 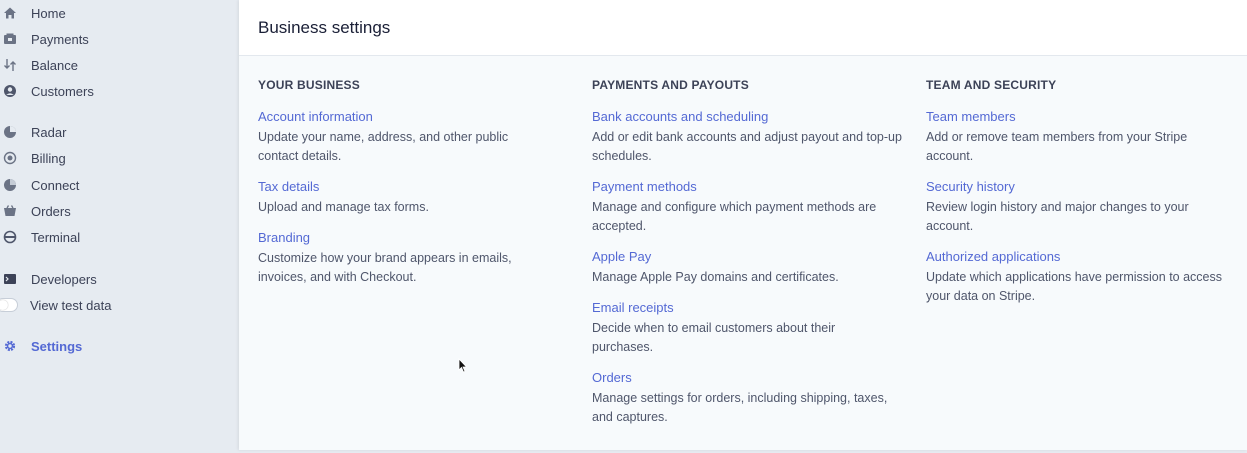 I want to click on sidebar-item-label: Radar, so click(x=49, y=132).